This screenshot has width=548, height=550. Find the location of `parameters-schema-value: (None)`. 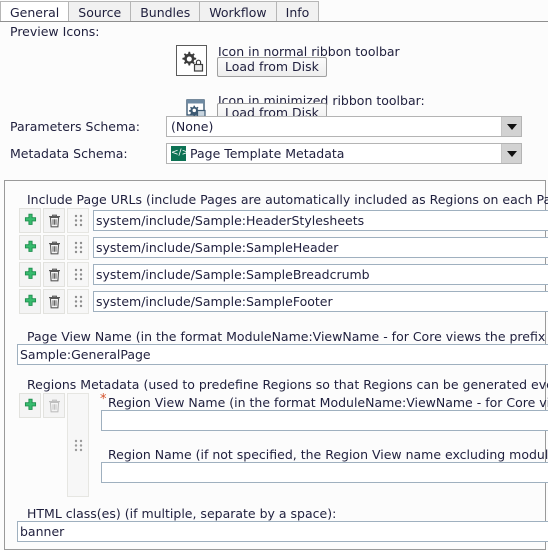

parameters-schema-value: (None) is located at coordinates (192, 126).